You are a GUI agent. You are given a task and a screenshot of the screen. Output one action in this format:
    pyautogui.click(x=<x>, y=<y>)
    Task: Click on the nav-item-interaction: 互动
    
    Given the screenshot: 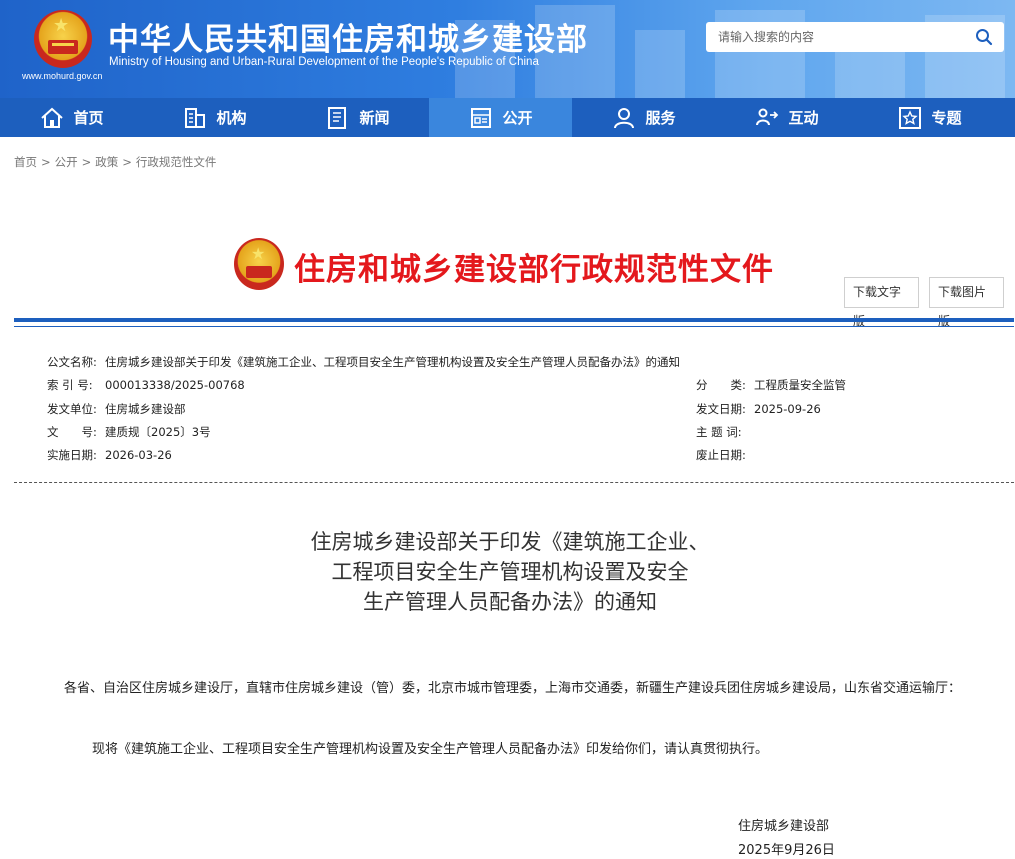 What is the action you would take?
    pyautogui.click(x=786, y=117)
    